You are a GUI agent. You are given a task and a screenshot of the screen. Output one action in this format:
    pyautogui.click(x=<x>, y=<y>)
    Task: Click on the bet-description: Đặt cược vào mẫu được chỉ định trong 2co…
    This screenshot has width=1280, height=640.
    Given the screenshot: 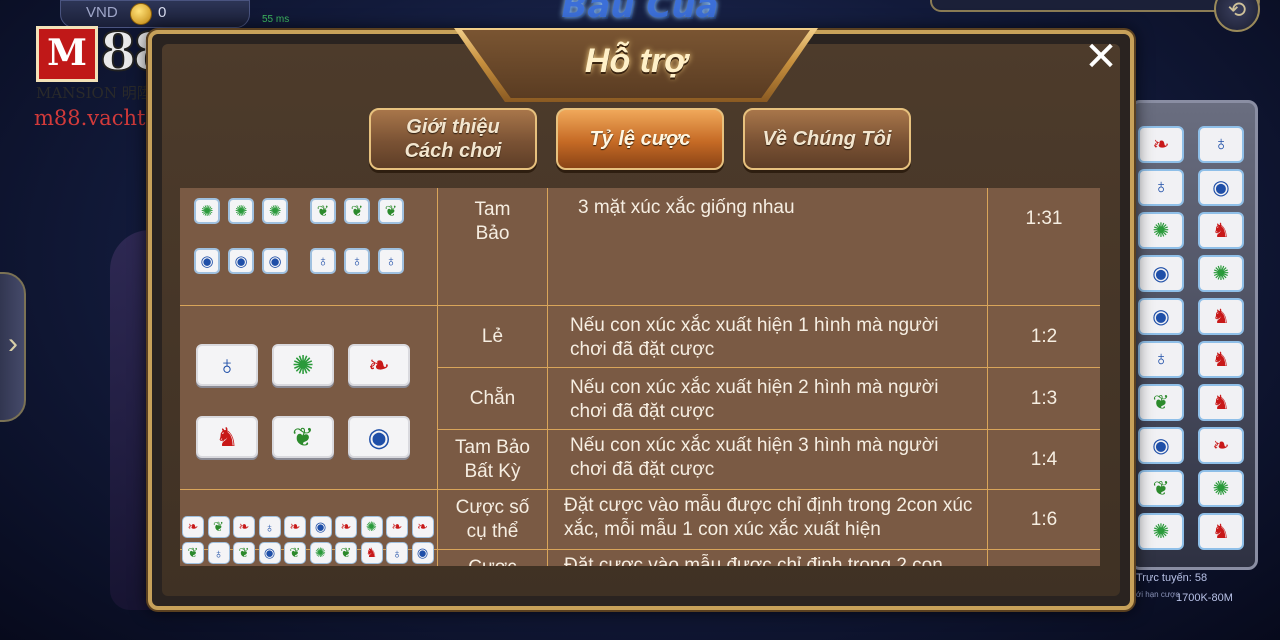 What is the action you would take?
    pyautogui.click(x=768, y=519)
    